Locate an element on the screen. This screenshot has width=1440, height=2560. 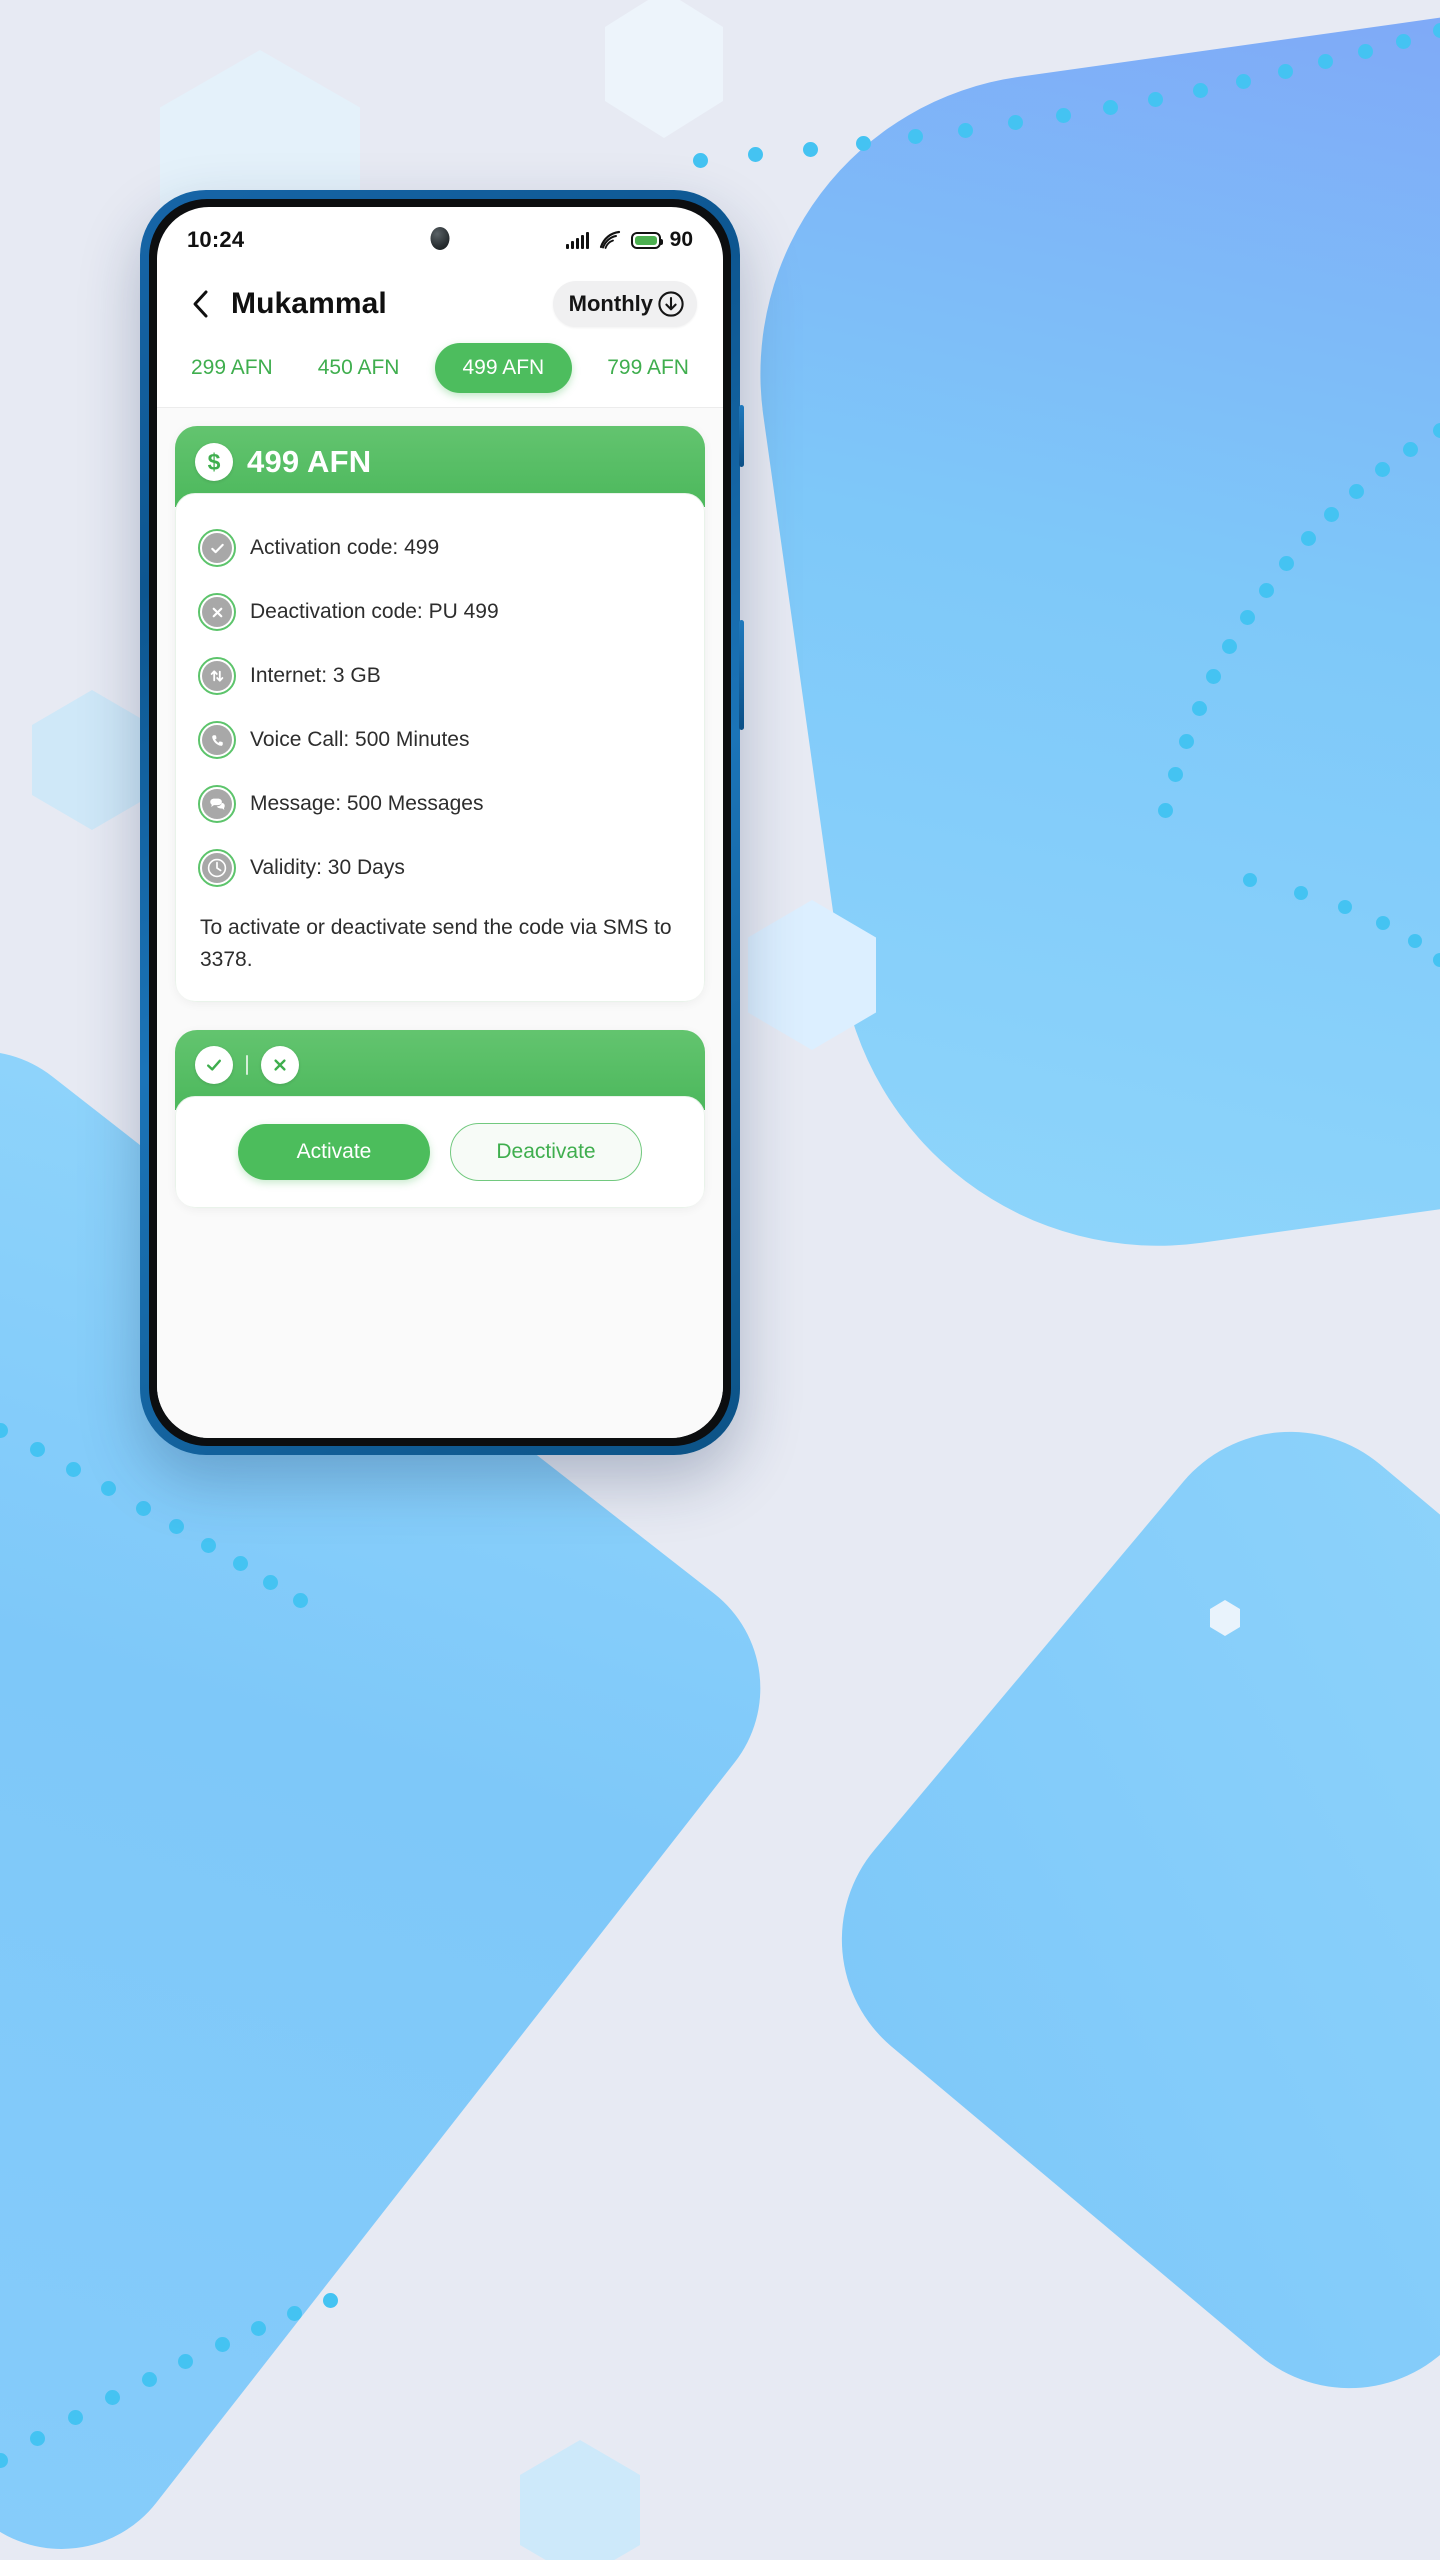
status-bar: 10:24 90 is located at coordinates (440, 237).